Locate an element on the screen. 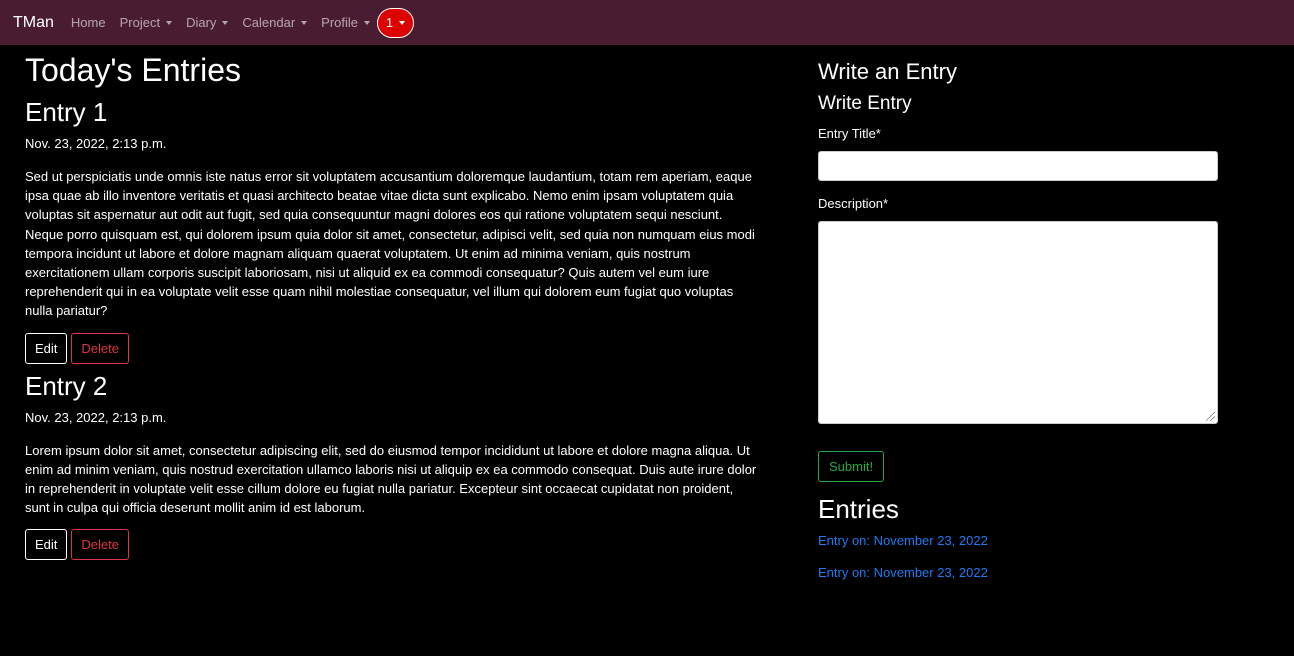 The height and width of the screenshot is (656, 1294). nav-project-dropdown: Project is located at coordinates (146, 22).